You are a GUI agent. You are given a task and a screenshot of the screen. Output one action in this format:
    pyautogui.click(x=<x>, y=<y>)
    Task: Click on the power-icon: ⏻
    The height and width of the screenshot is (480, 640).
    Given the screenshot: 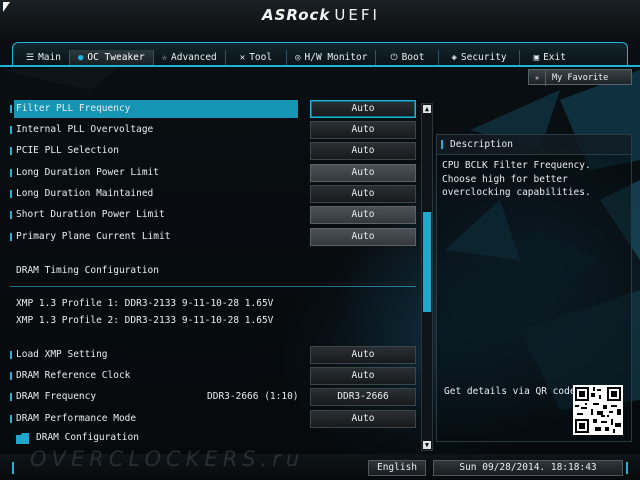 What is the action you would take?
    pyautogui.click(x=394, y=58)
    